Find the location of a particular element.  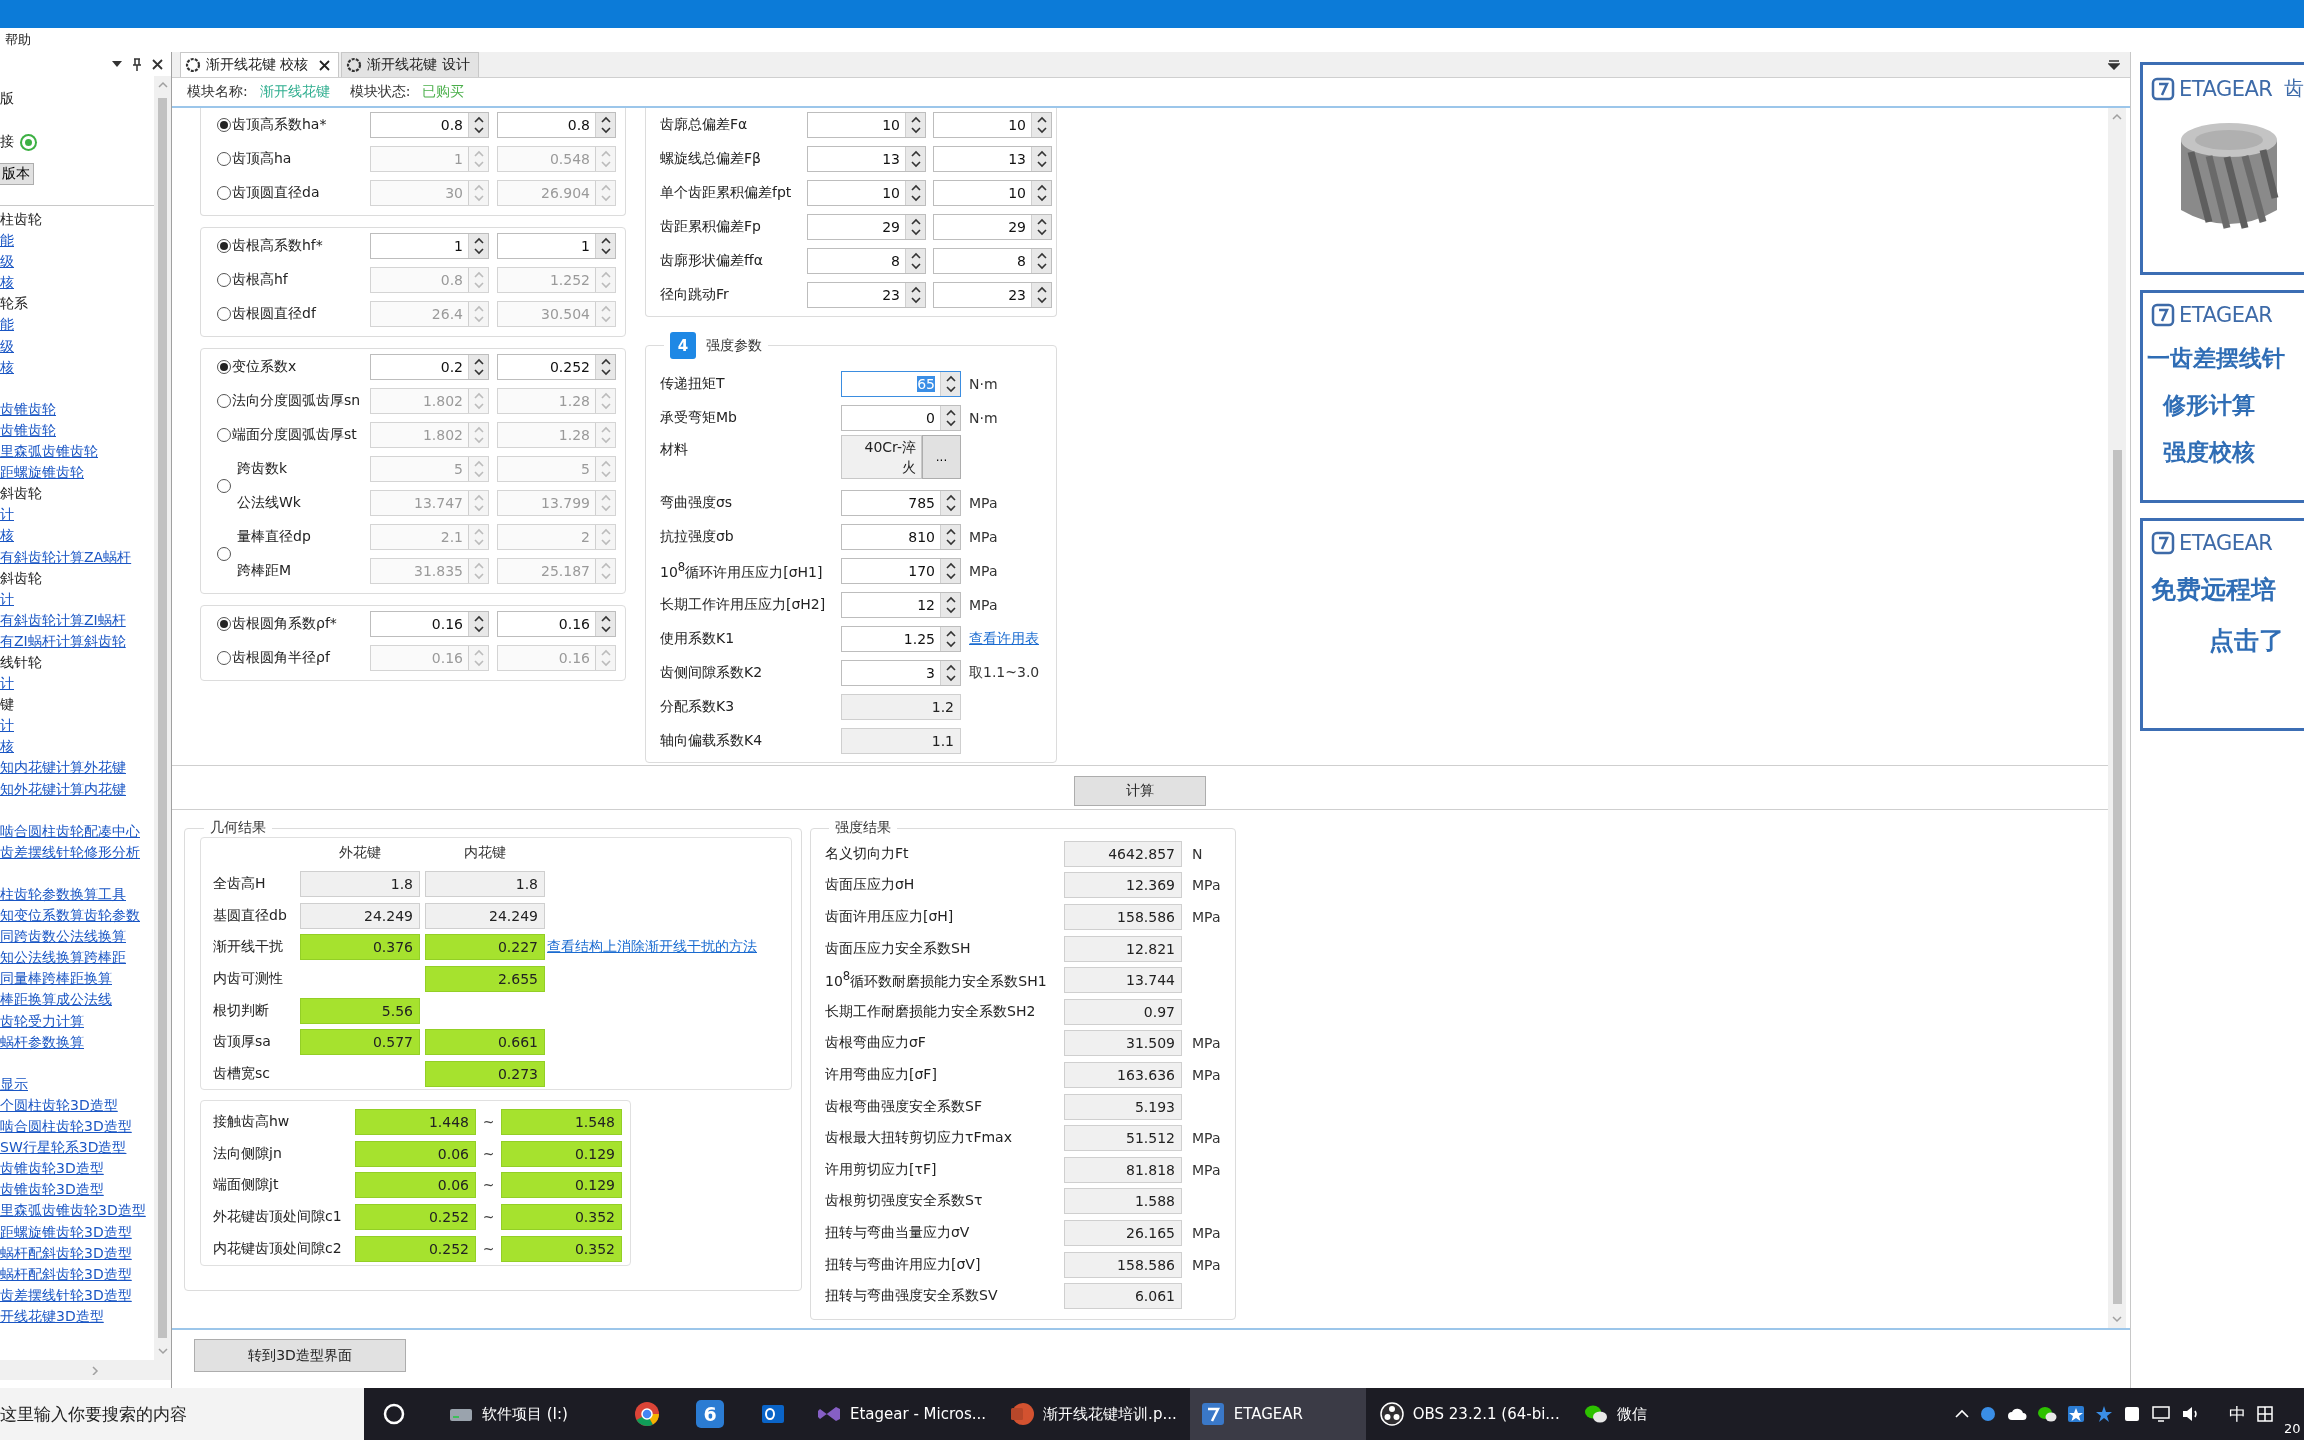

caret-down-icon is located at coordinates (2114, 64).